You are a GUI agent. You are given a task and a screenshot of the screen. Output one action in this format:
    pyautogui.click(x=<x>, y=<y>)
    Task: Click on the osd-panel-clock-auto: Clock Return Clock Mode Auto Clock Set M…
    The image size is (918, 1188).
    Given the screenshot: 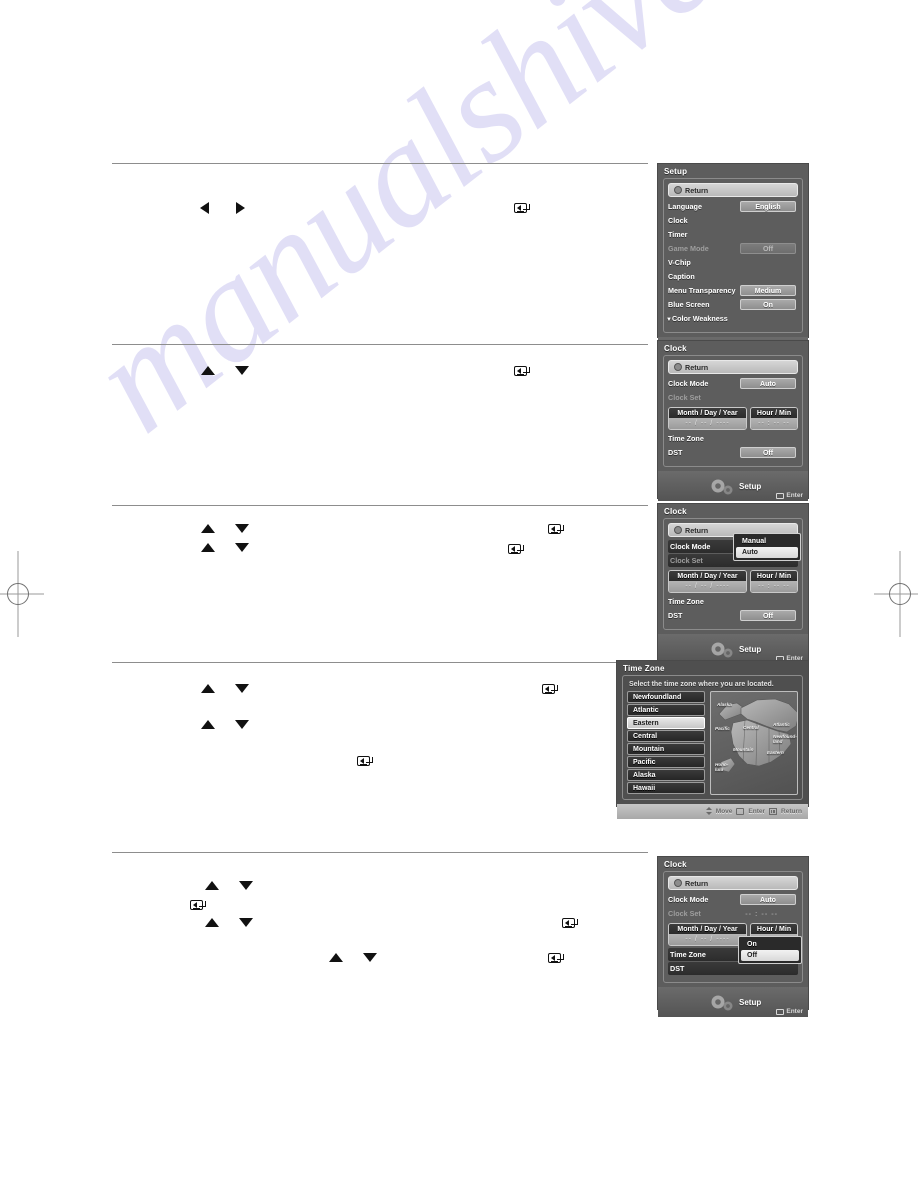 What is the action you would take?
    pyautogui.click(x=733, y=421)
    